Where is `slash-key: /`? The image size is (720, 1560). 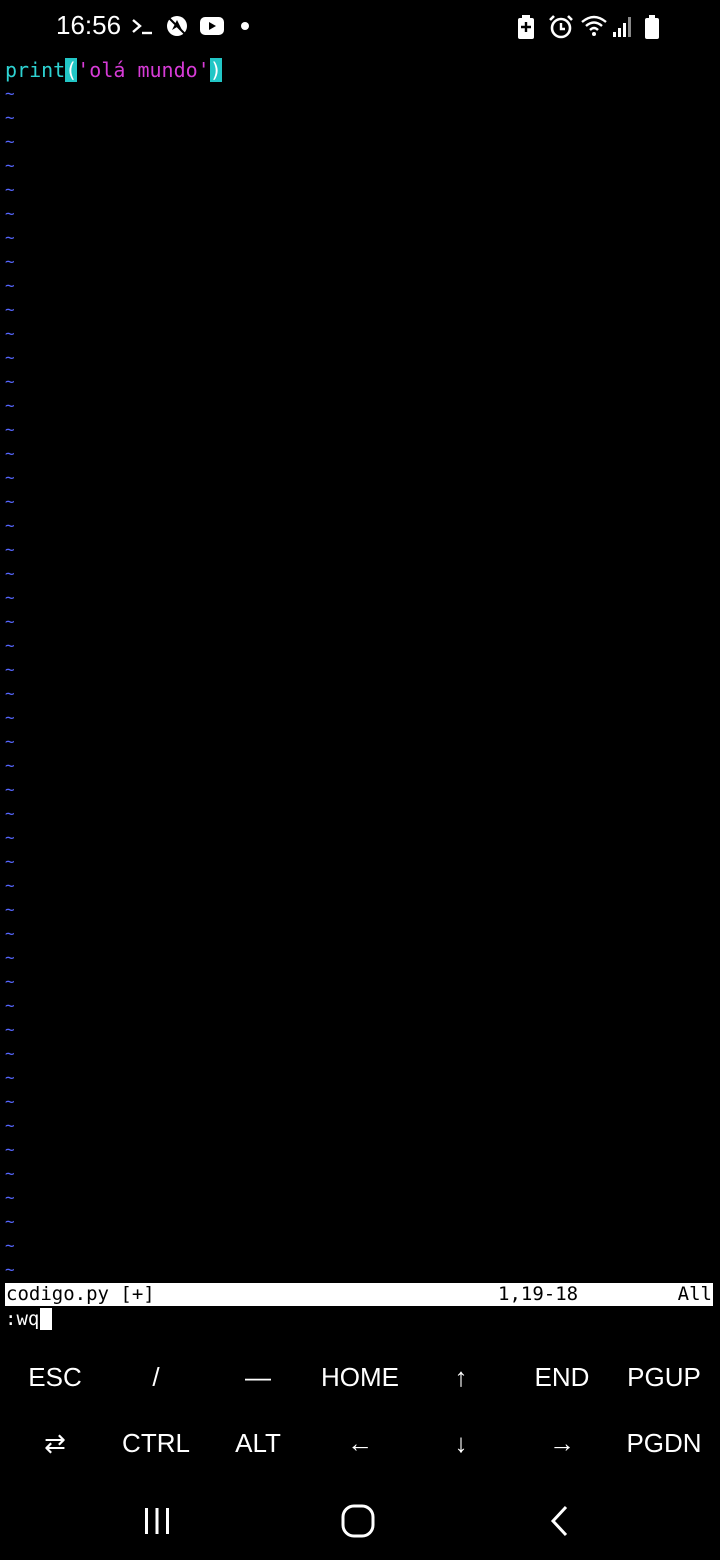 slash-key: / is located at coordinates (156, 1377).